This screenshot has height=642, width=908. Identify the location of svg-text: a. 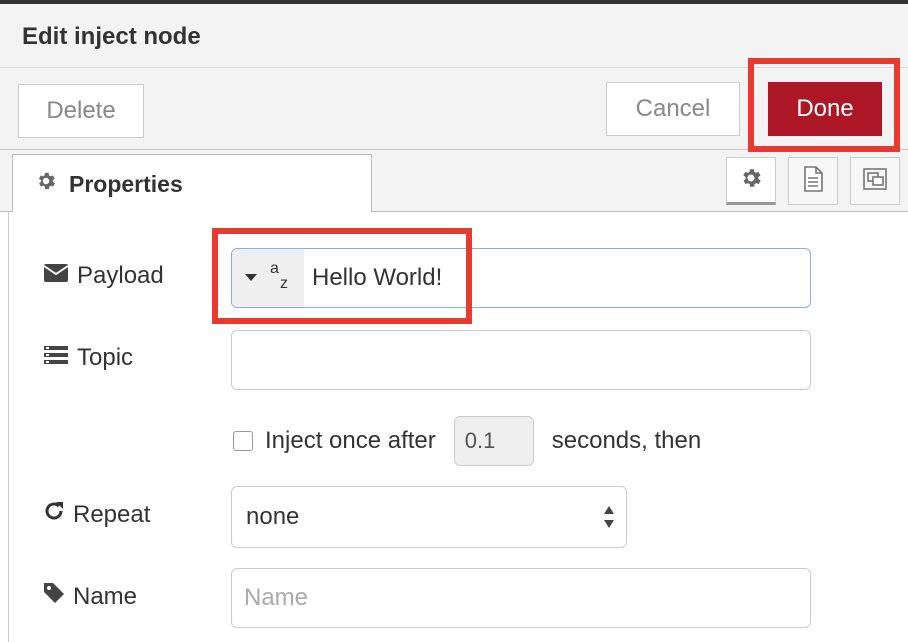
(274, 269).